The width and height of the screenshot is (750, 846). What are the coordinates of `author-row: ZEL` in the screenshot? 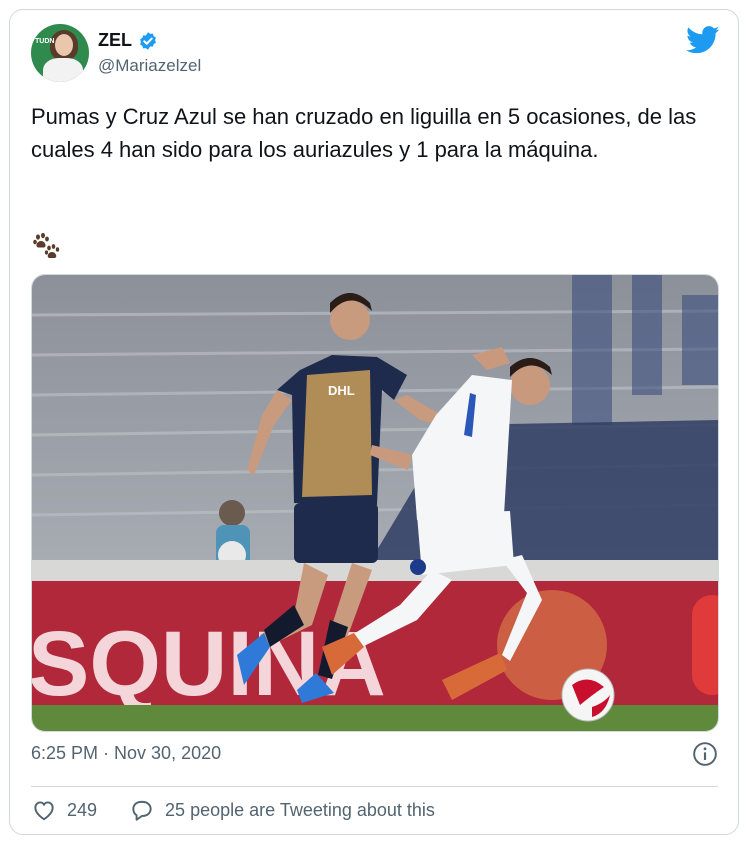 It's located at (128, 40).